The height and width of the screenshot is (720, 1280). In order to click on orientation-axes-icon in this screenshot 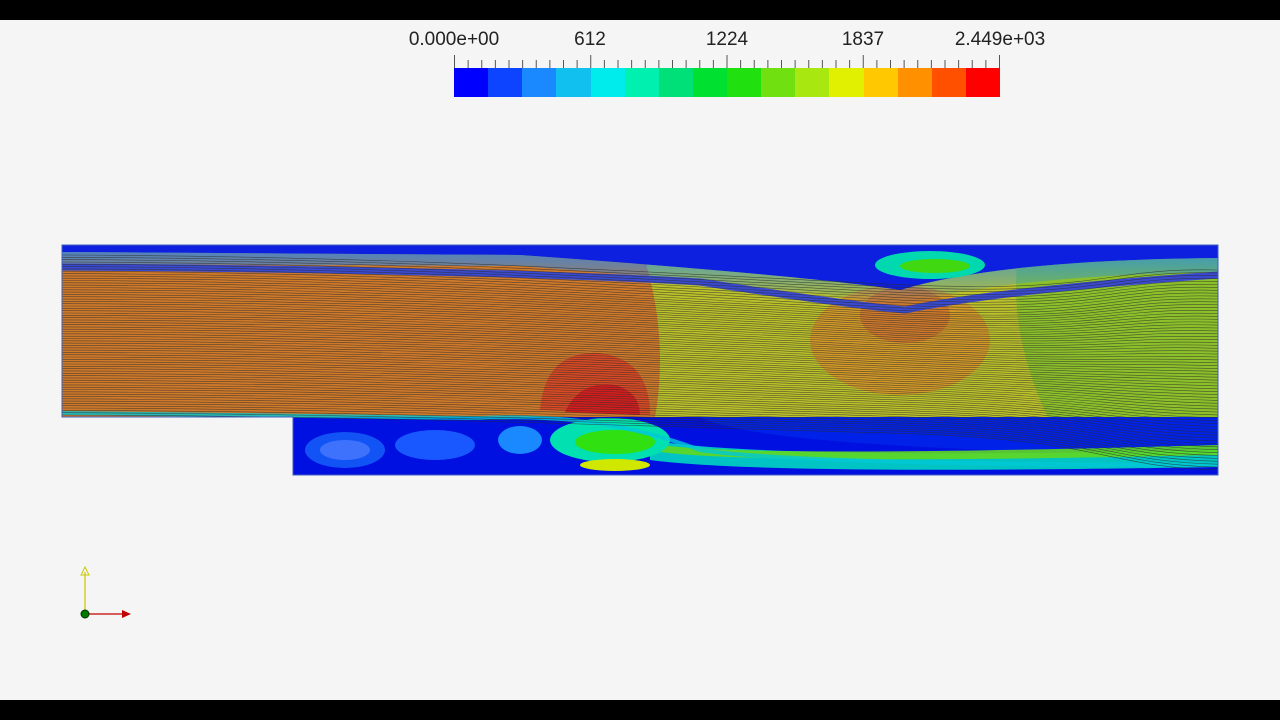, I will do `click(105, 592)`.